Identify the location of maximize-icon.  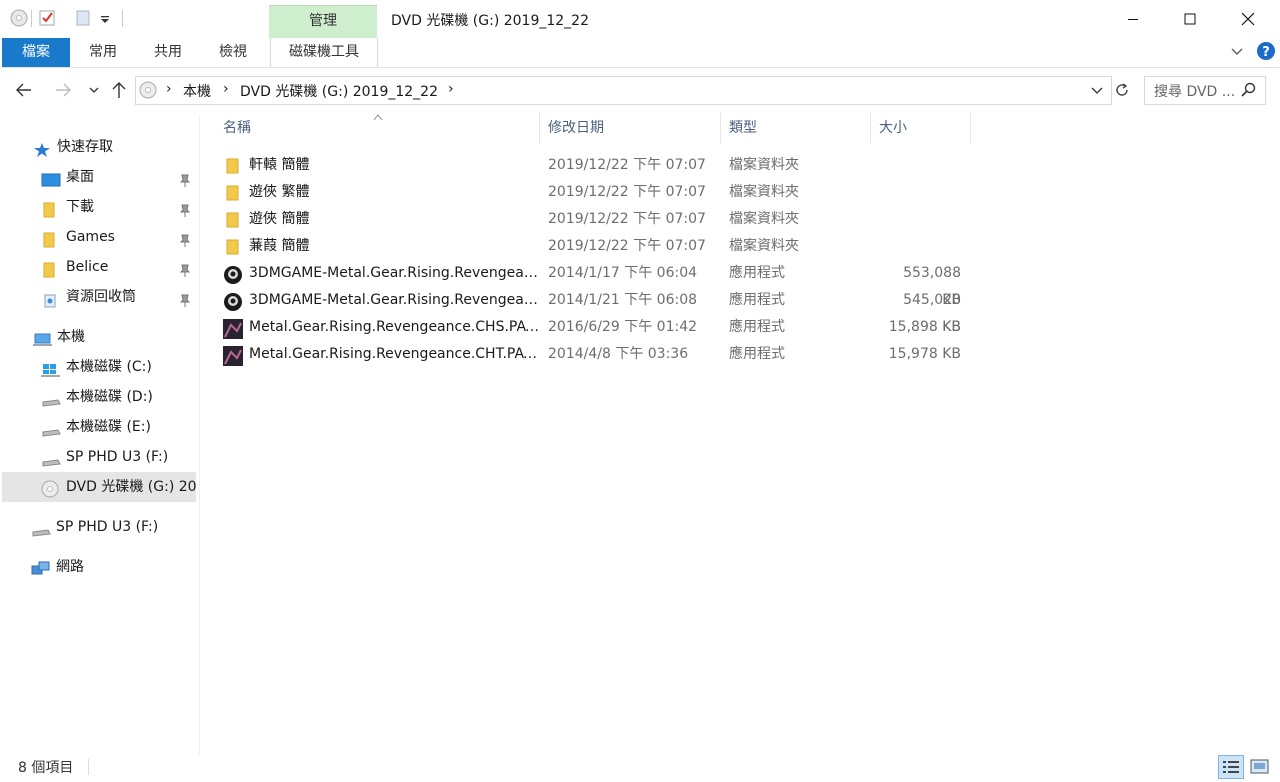
(1190, 19).